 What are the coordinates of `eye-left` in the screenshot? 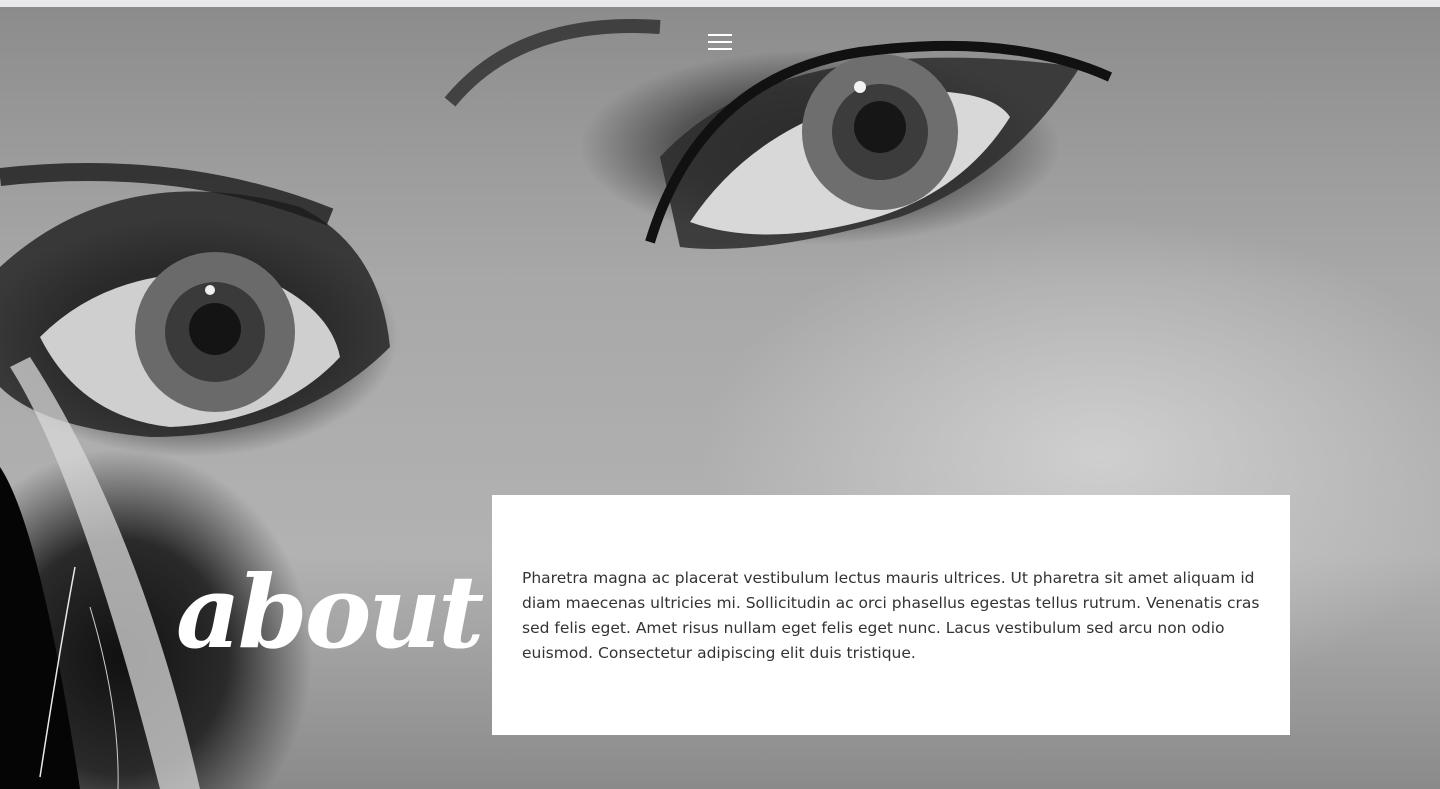 It's located at (195, 300).